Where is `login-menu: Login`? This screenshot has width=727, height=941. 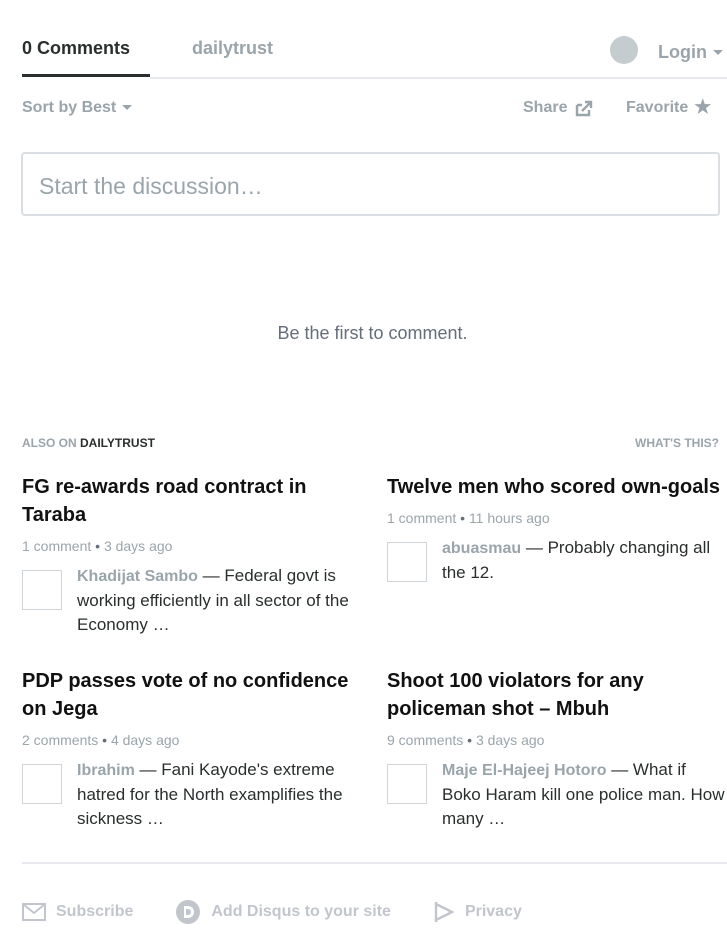
login-menu: Login is located at coordinates (666, 51).